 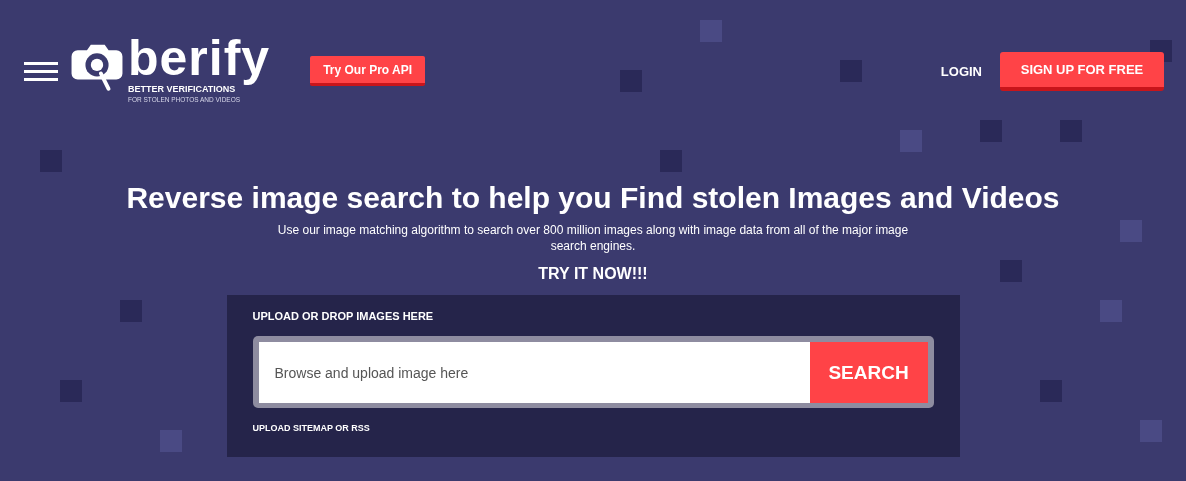 What do you see at coordinates (343, 316) in the screenshot?
I see `upload-label: UPLOAD OR DROP IMAGES HERE` at bounding box center [343, 316].